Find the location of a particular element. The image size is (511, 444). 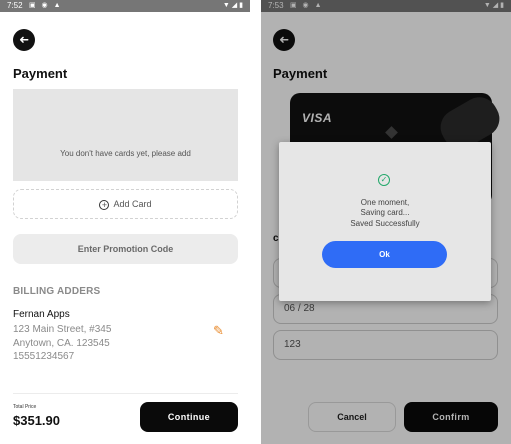

empty-cards-box: You don't have cards yet, please add is located at coordinates (125, 135).